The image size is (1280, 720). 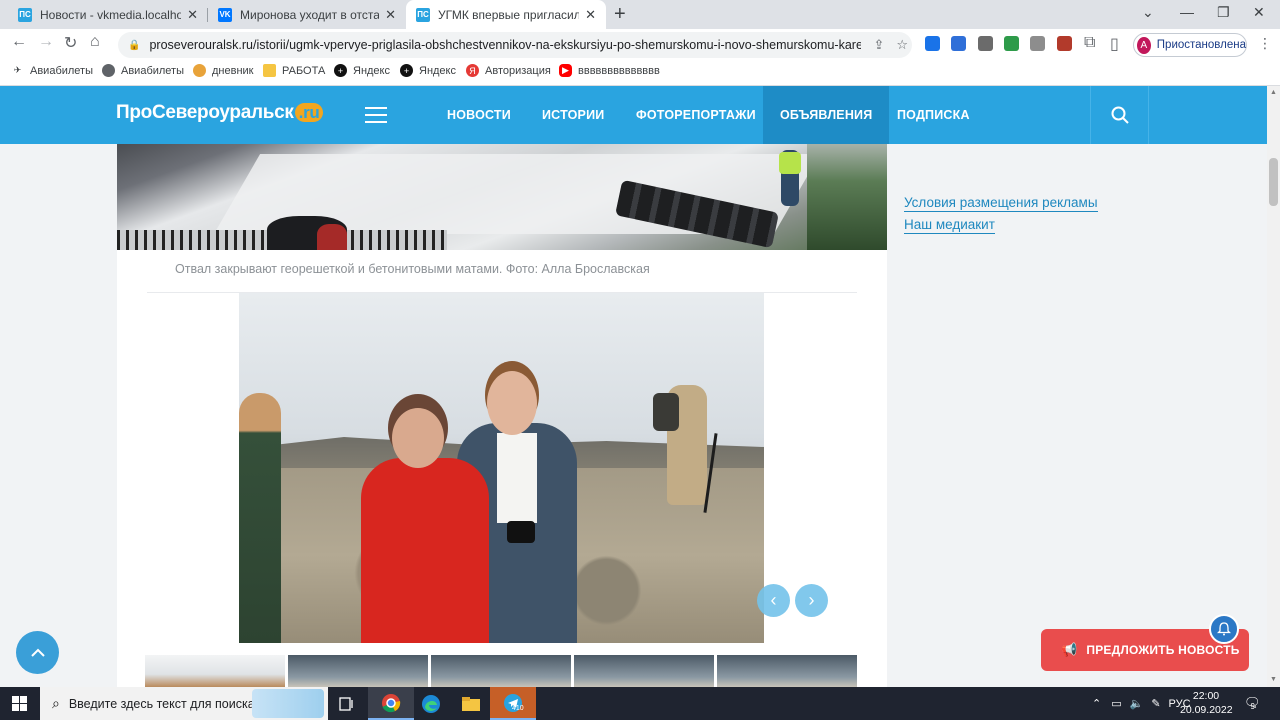 I want to click on task-view-icon, so click(x=347, y=703).